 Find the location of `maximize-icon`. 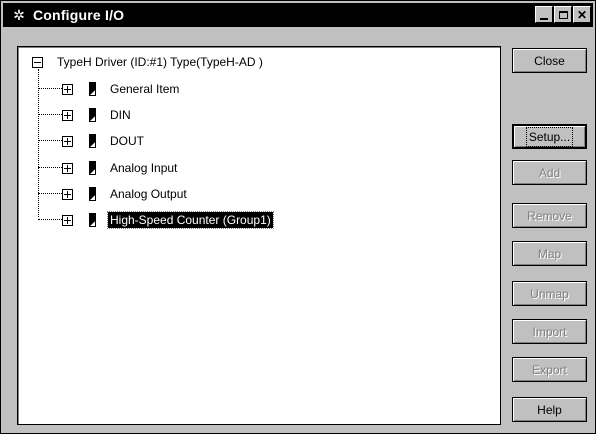

maximize-icon is located at coordinates (563, 14).